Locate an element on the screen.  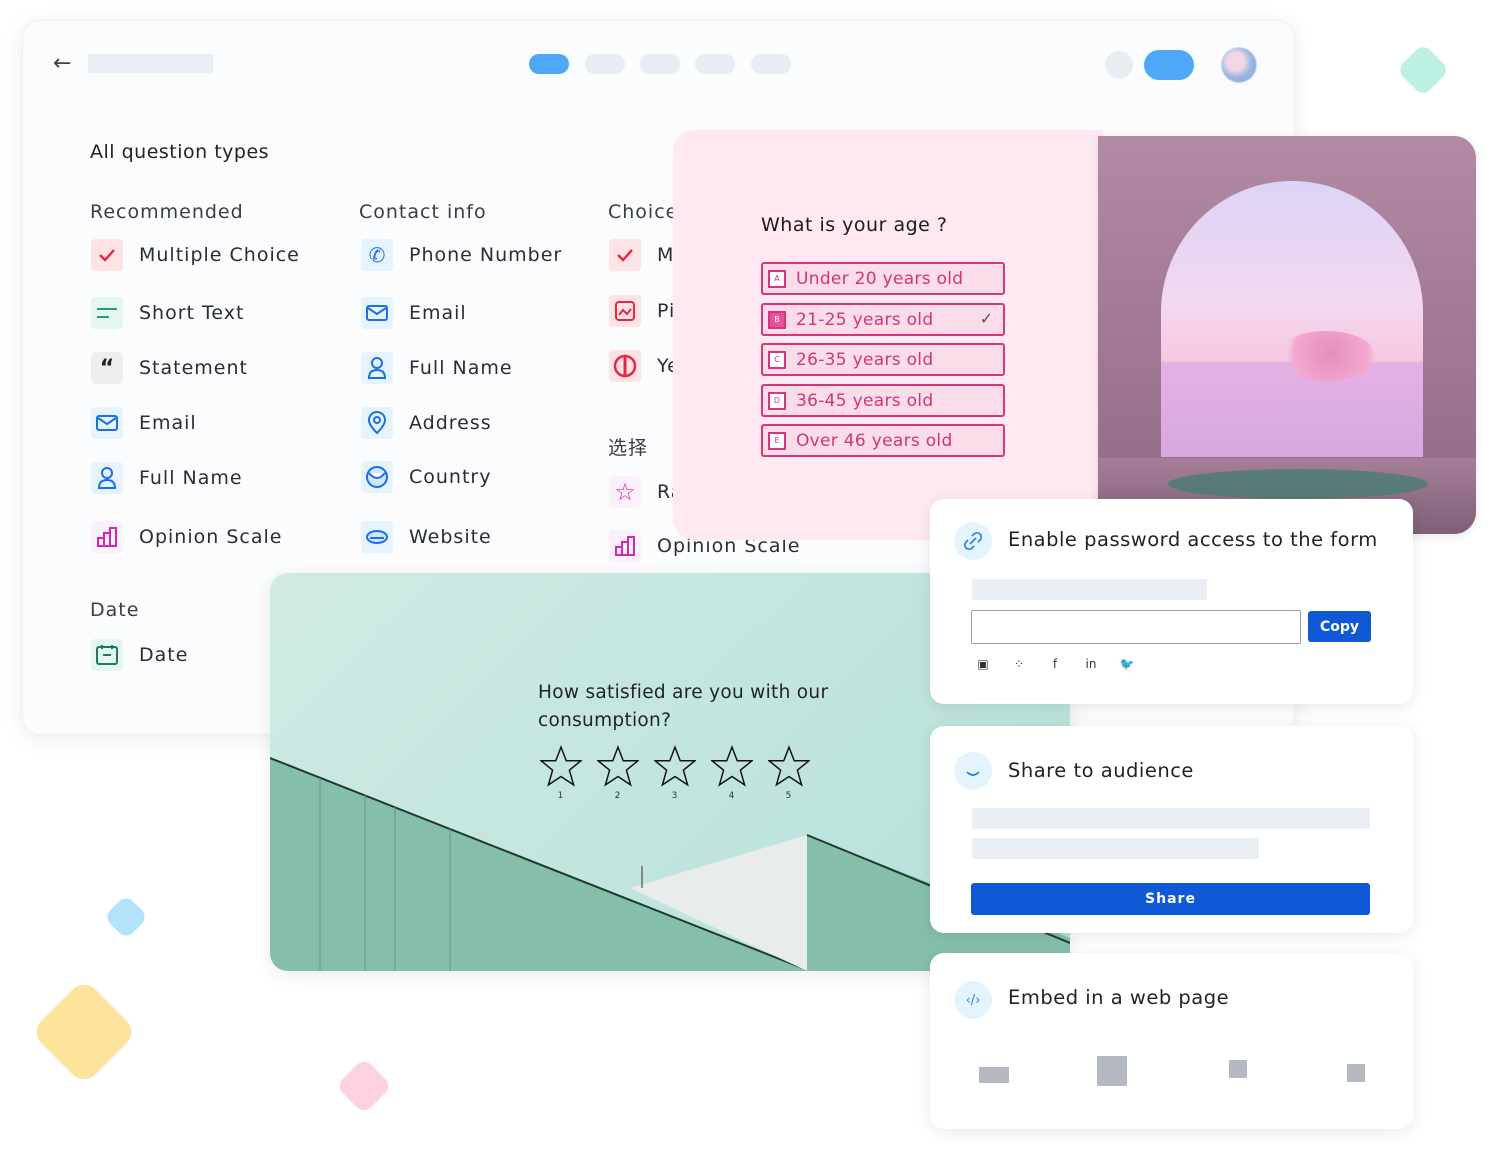
rating-star: 2 is located at coordinates (617, 773).